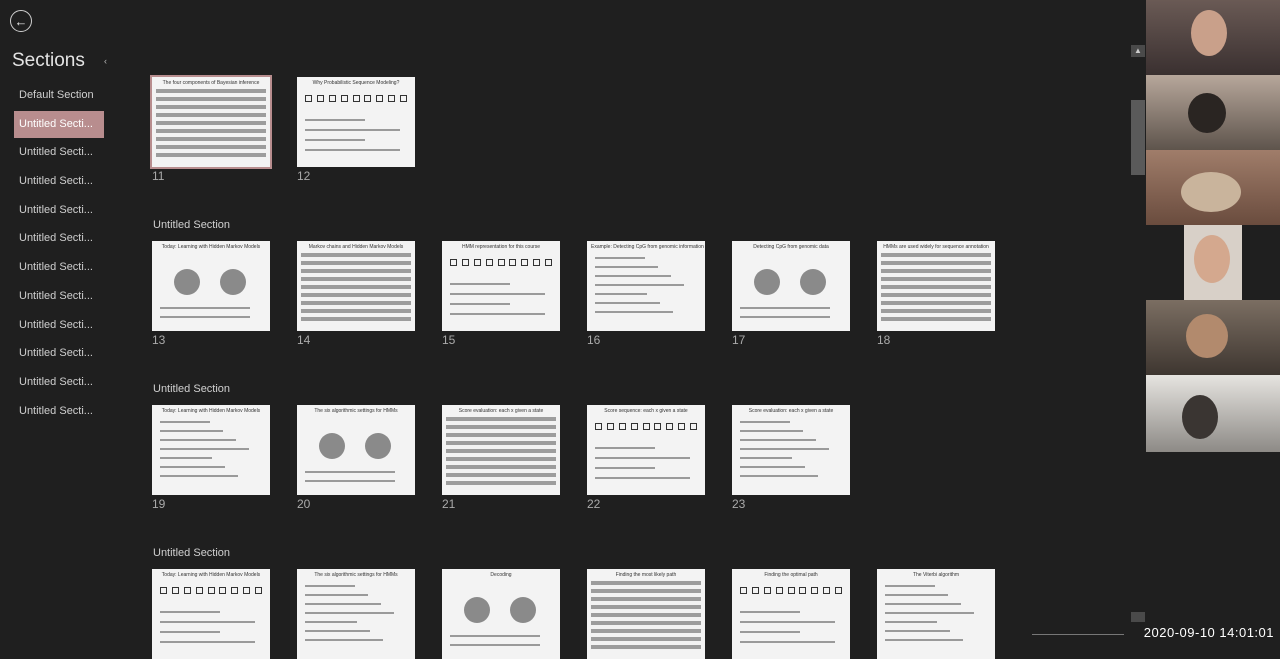  Describe the element at coordinates (356, 122) in the screenshot. I see `slide-thumbnail: Why Probabilistic Sequence Modeling?` at that location.